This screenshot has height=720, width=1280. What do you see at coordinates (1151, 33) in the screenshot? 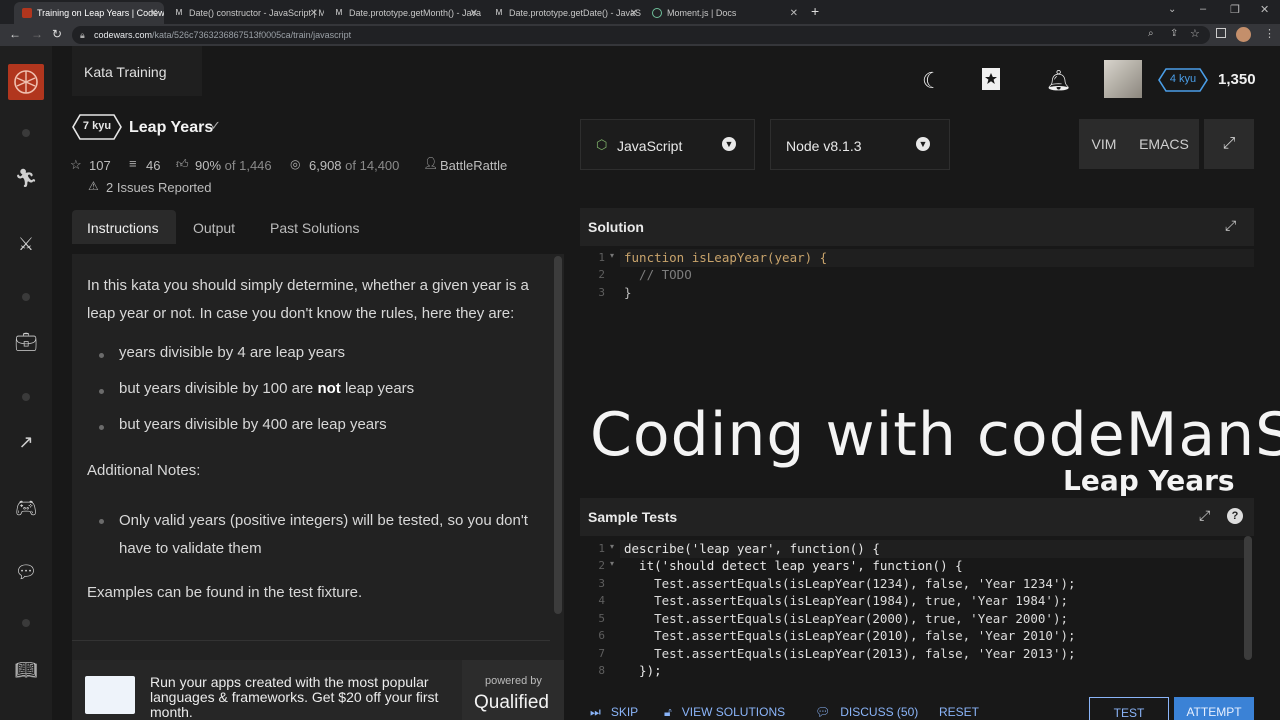
I see `zoom-icon: ⌕` at bounding box center [1151, 33].